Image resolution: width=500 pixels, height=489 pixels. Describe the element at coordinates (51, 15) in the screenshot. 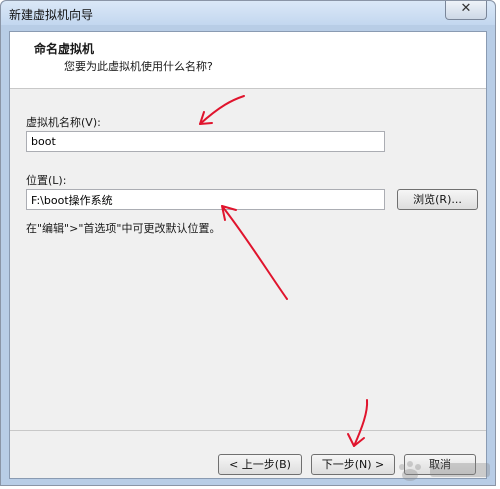

I see `window-title: 新建虚拟机向导` at that location.